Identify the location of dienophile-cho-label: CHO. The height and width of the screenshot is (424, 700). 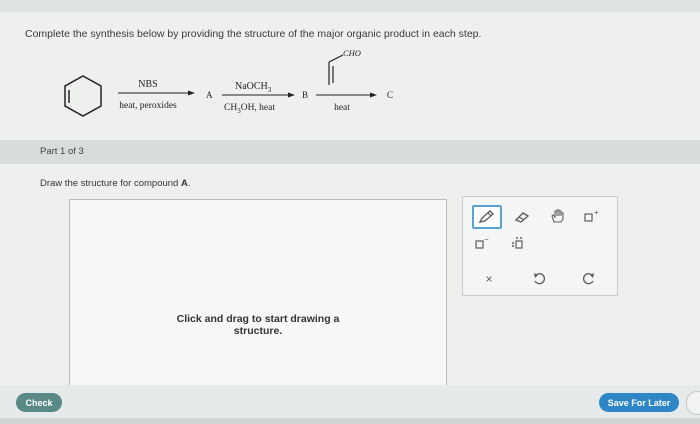
(352, 53).